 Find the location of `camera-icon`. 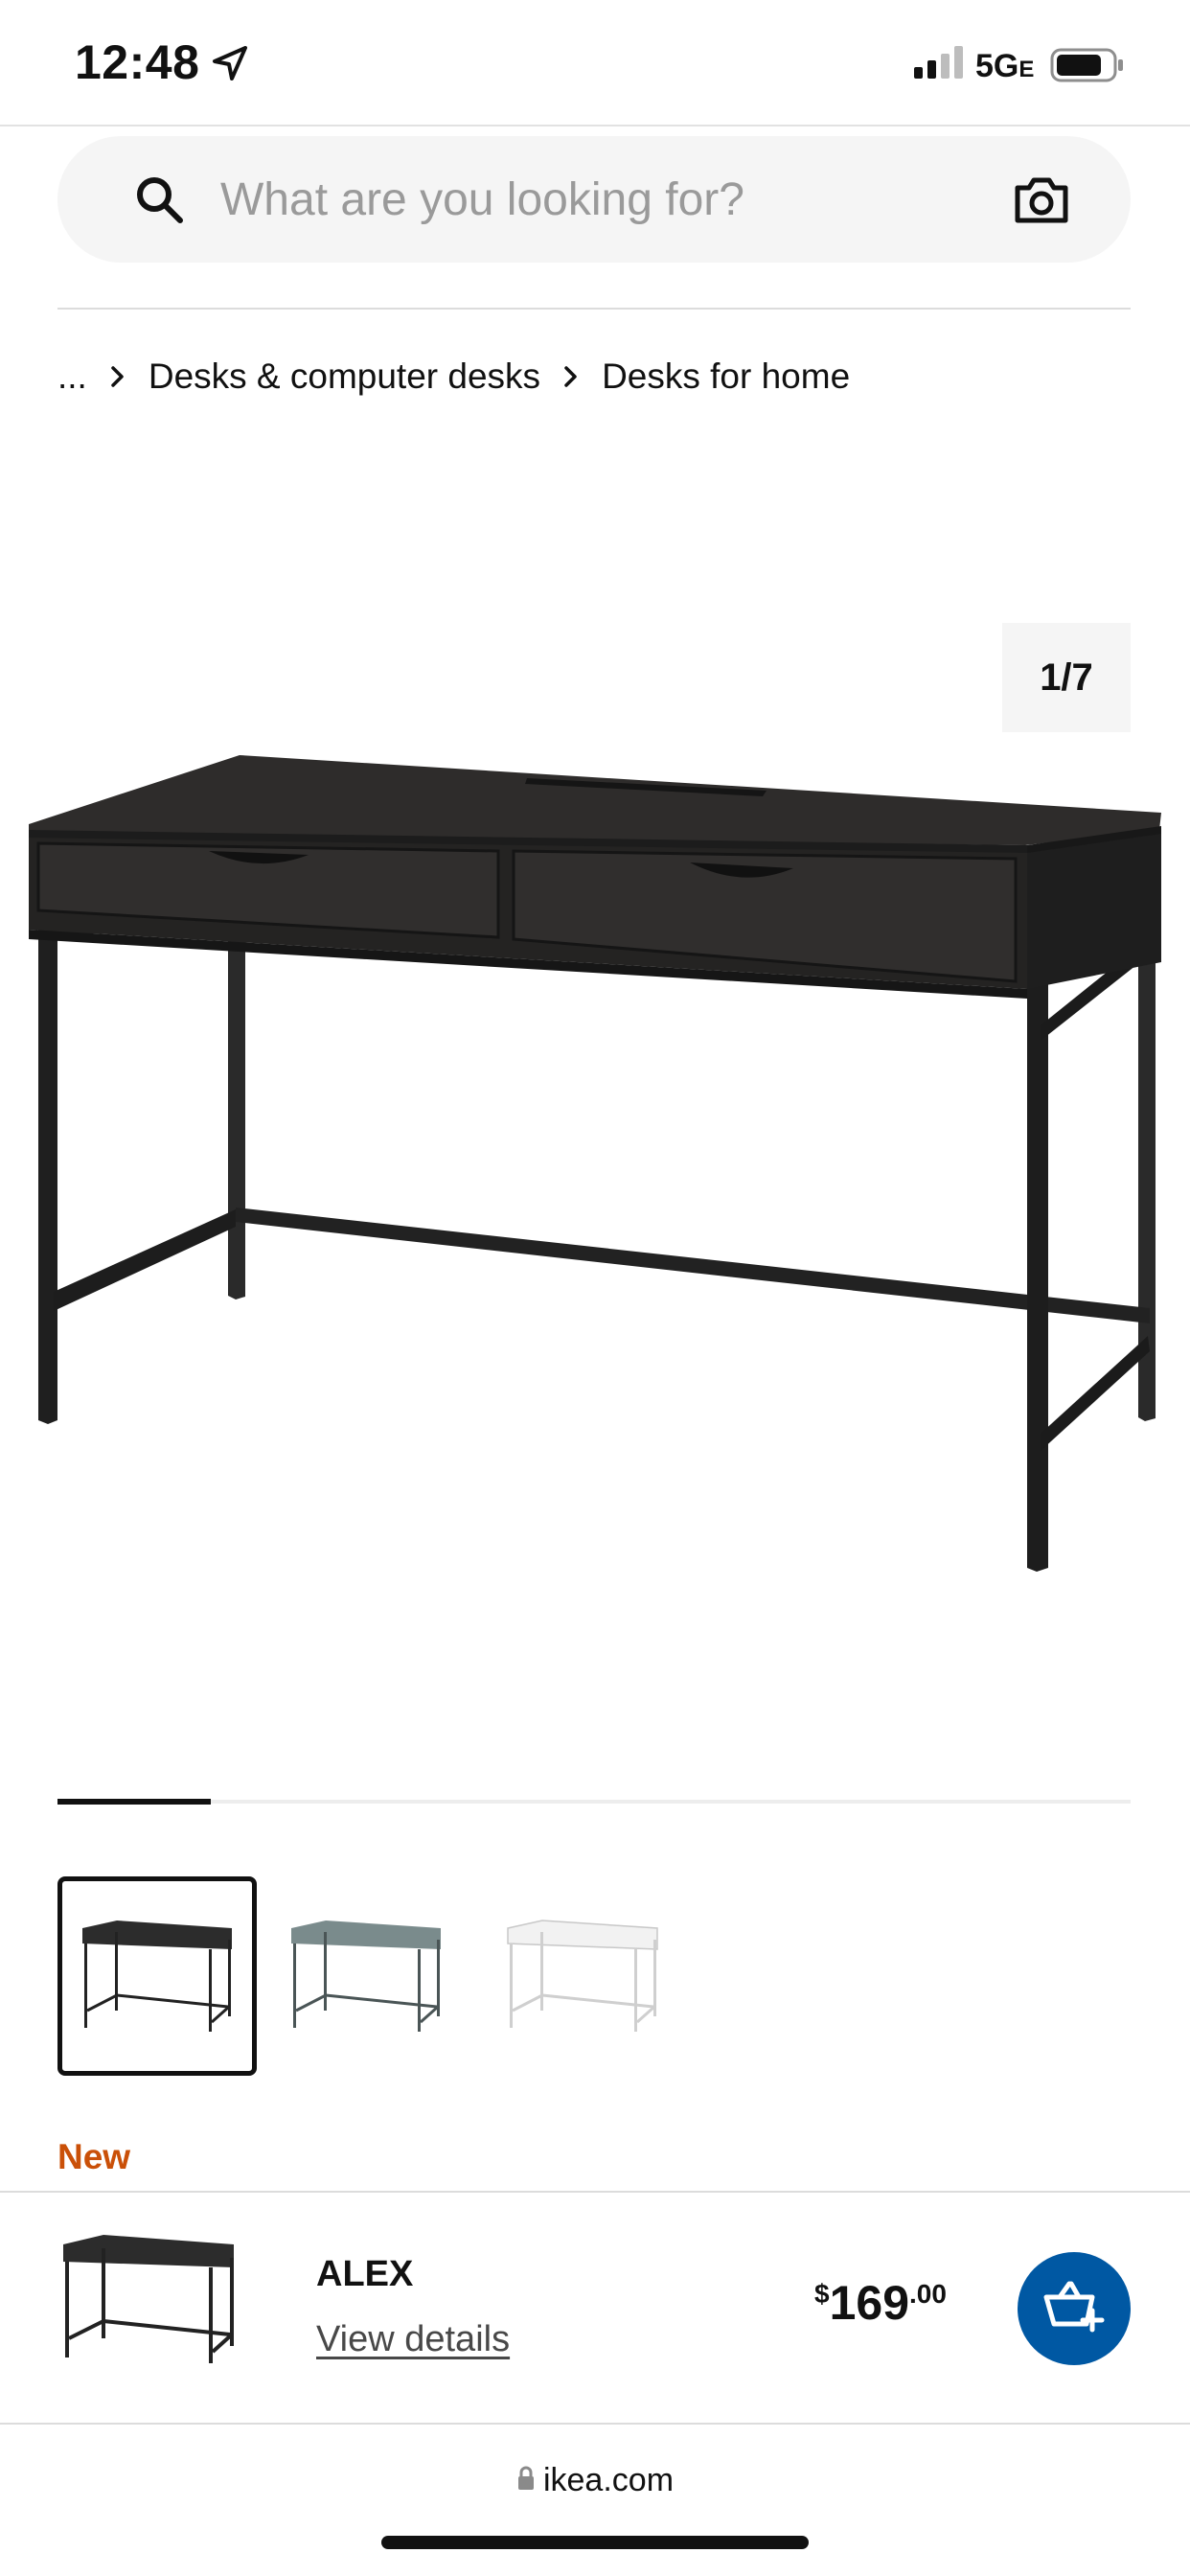

camera-icon is located at coordinates (1041, 201).